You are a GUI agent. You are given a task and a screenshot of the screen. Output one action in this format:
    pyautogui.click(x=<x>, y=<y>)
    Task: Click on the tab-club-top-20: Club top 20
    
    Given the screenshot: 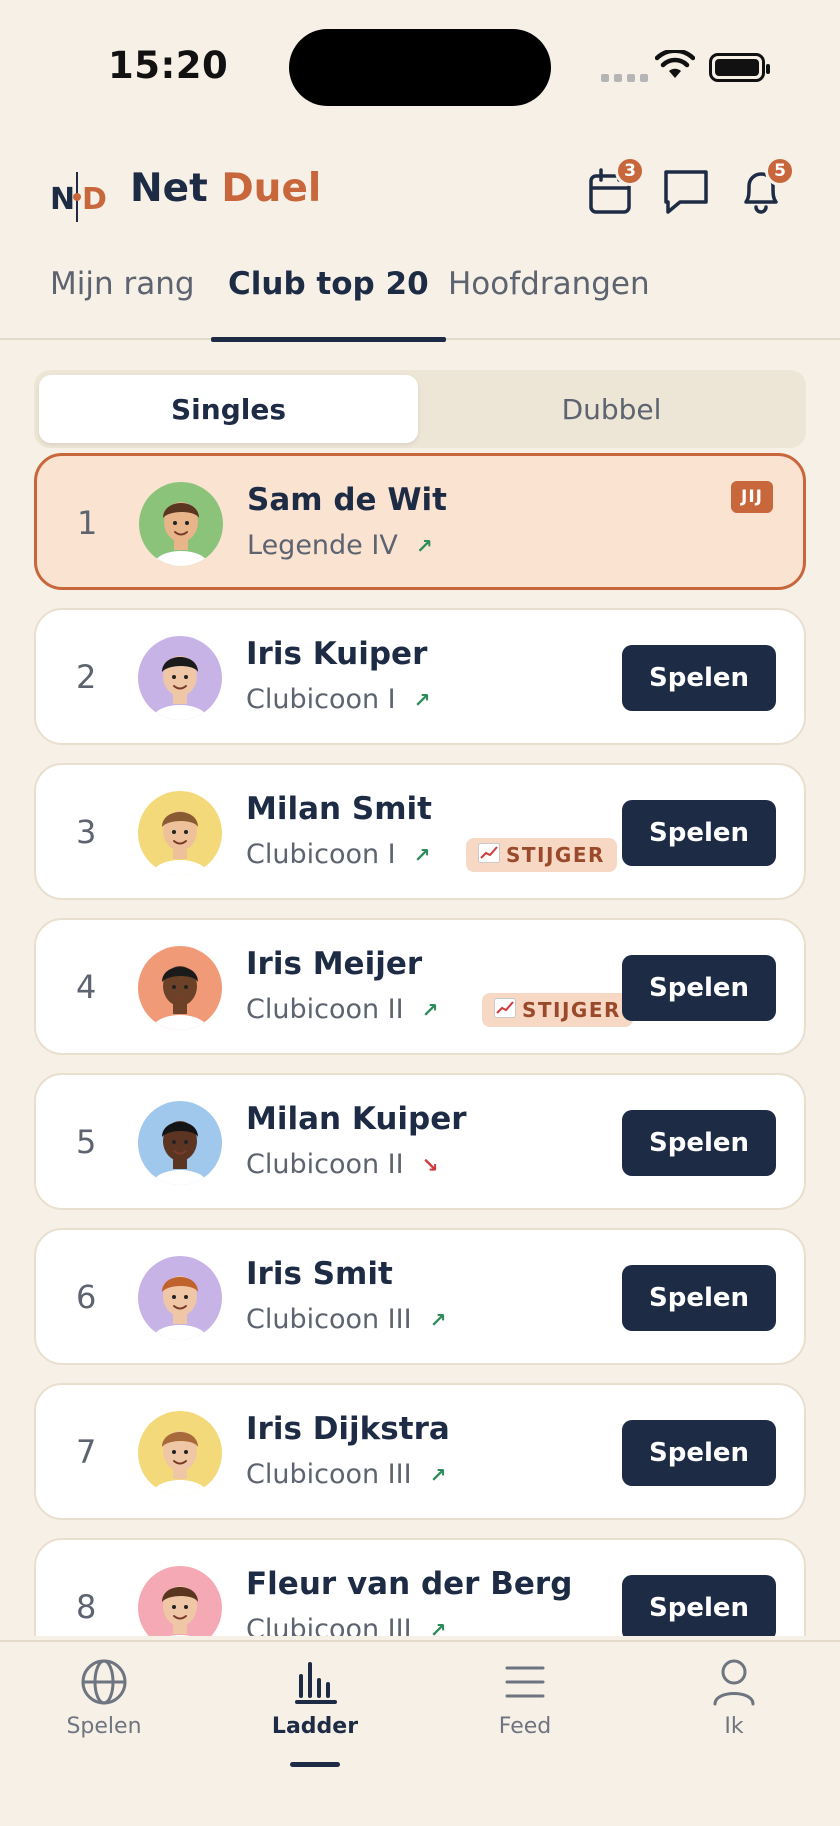 What is the action you would take?
    pyautogui.click(x=328, y=304)
    